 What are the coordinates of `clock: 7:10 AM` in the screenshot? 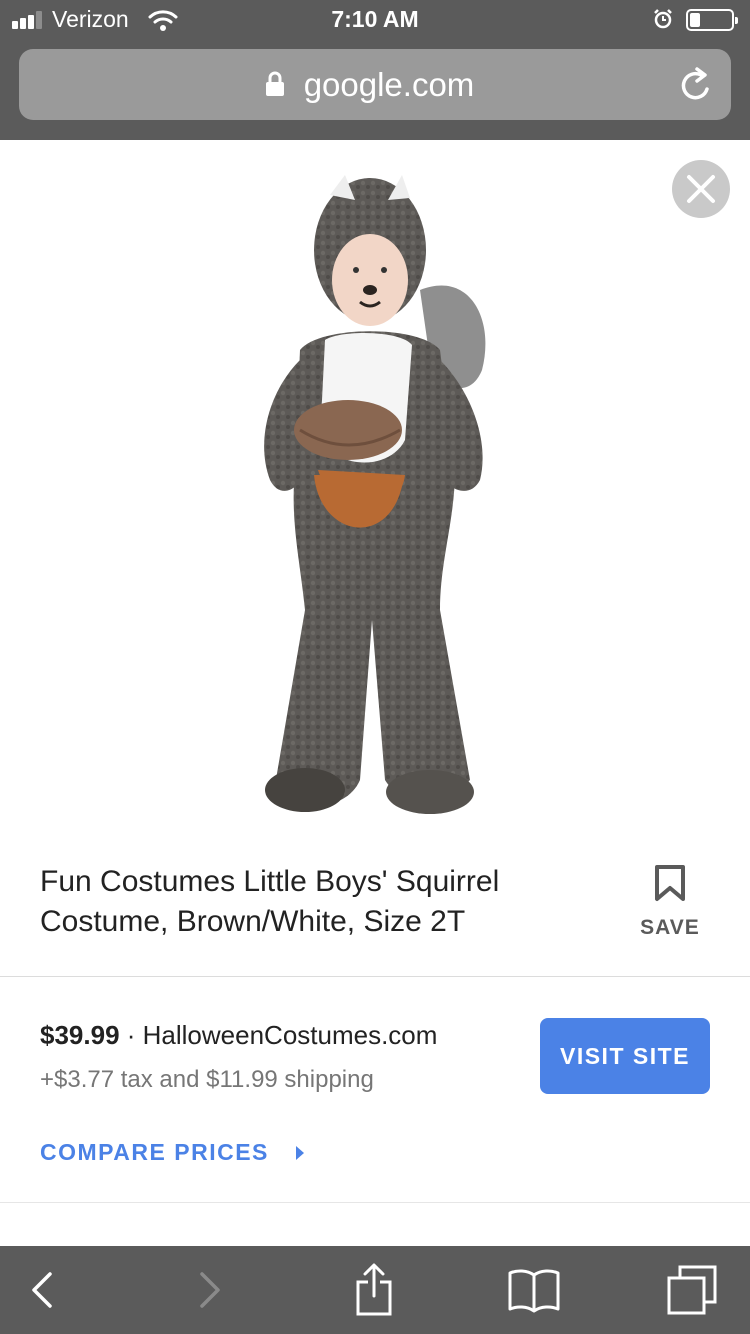 It's located at (375, 19).